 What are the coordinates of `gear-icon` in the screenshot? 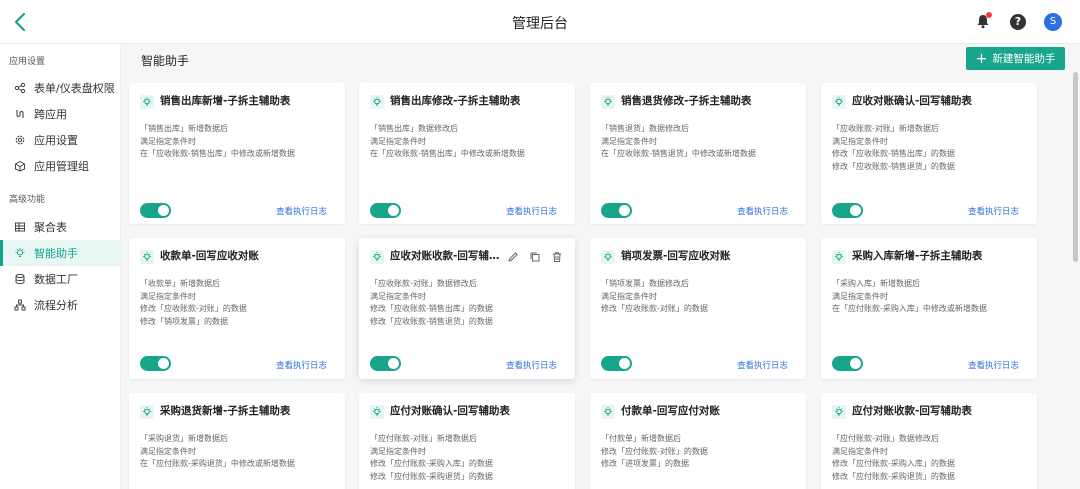 It's located at (20, 140).